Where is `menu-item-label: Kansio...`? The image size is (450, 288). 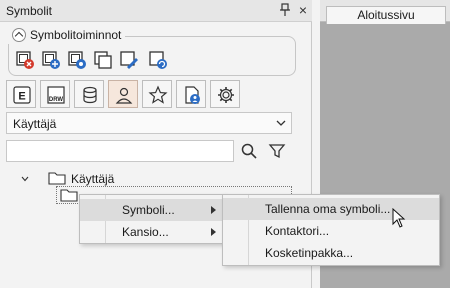
menu-item-label: Kansio... is located at coordinates (145, 232).